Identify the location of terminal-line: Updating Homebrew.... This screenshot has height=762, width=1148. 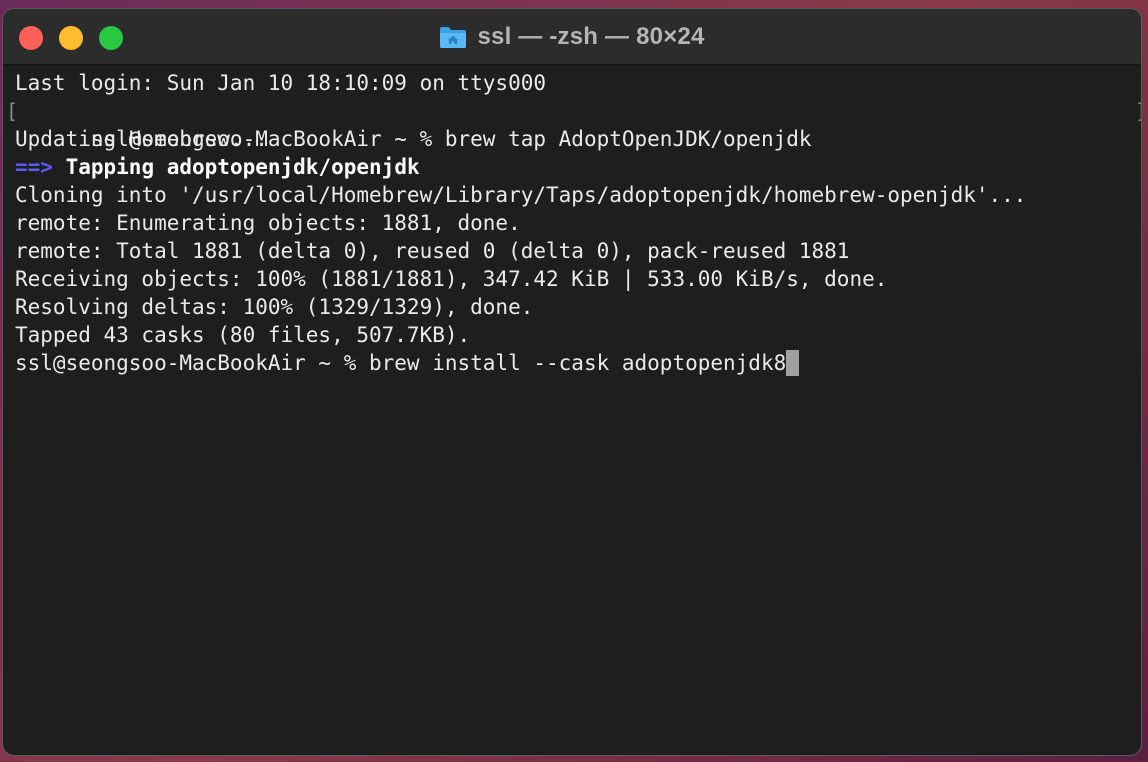
(141, 139).